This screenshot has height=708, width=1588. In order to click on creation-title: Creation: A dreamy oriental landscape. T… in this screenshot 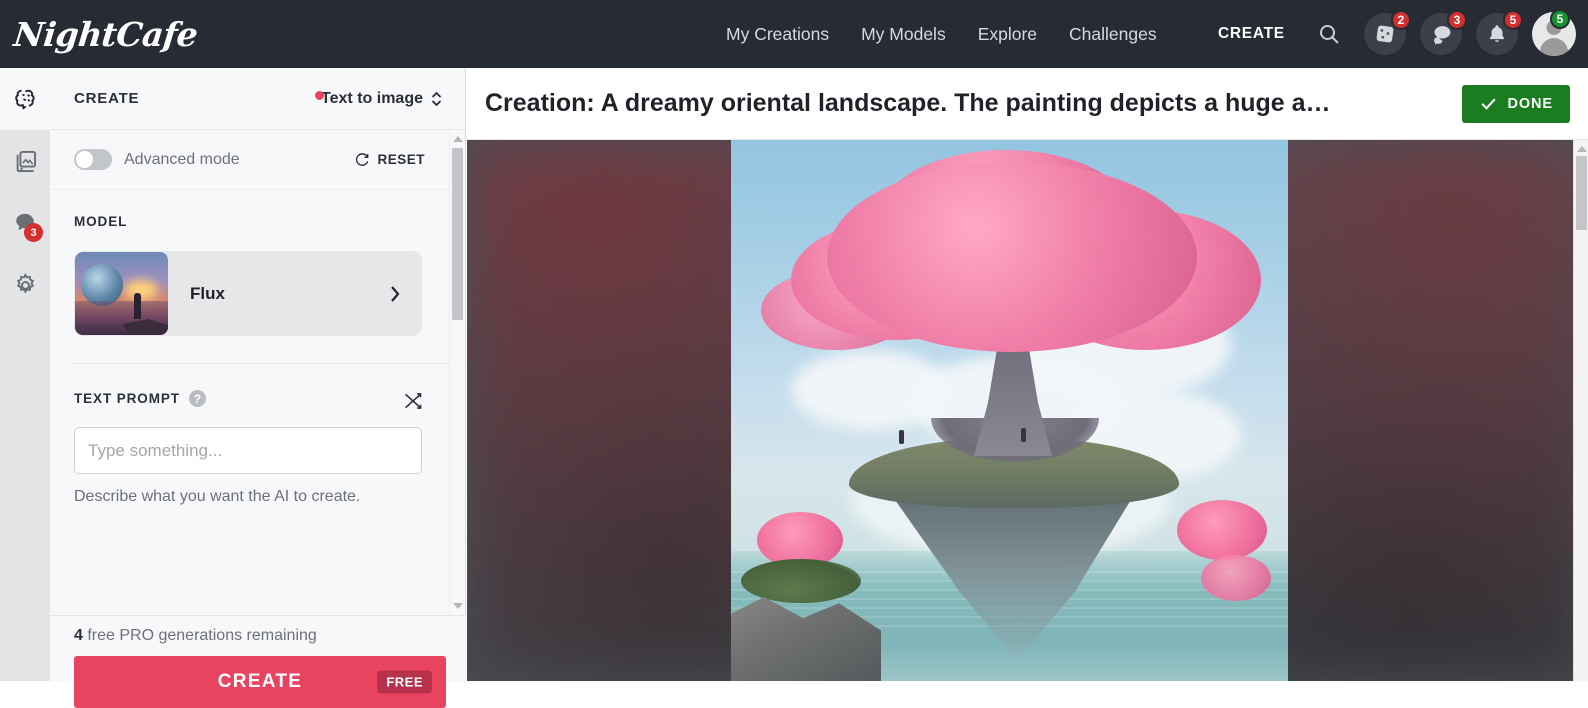, I will do `click(908, 103)`.